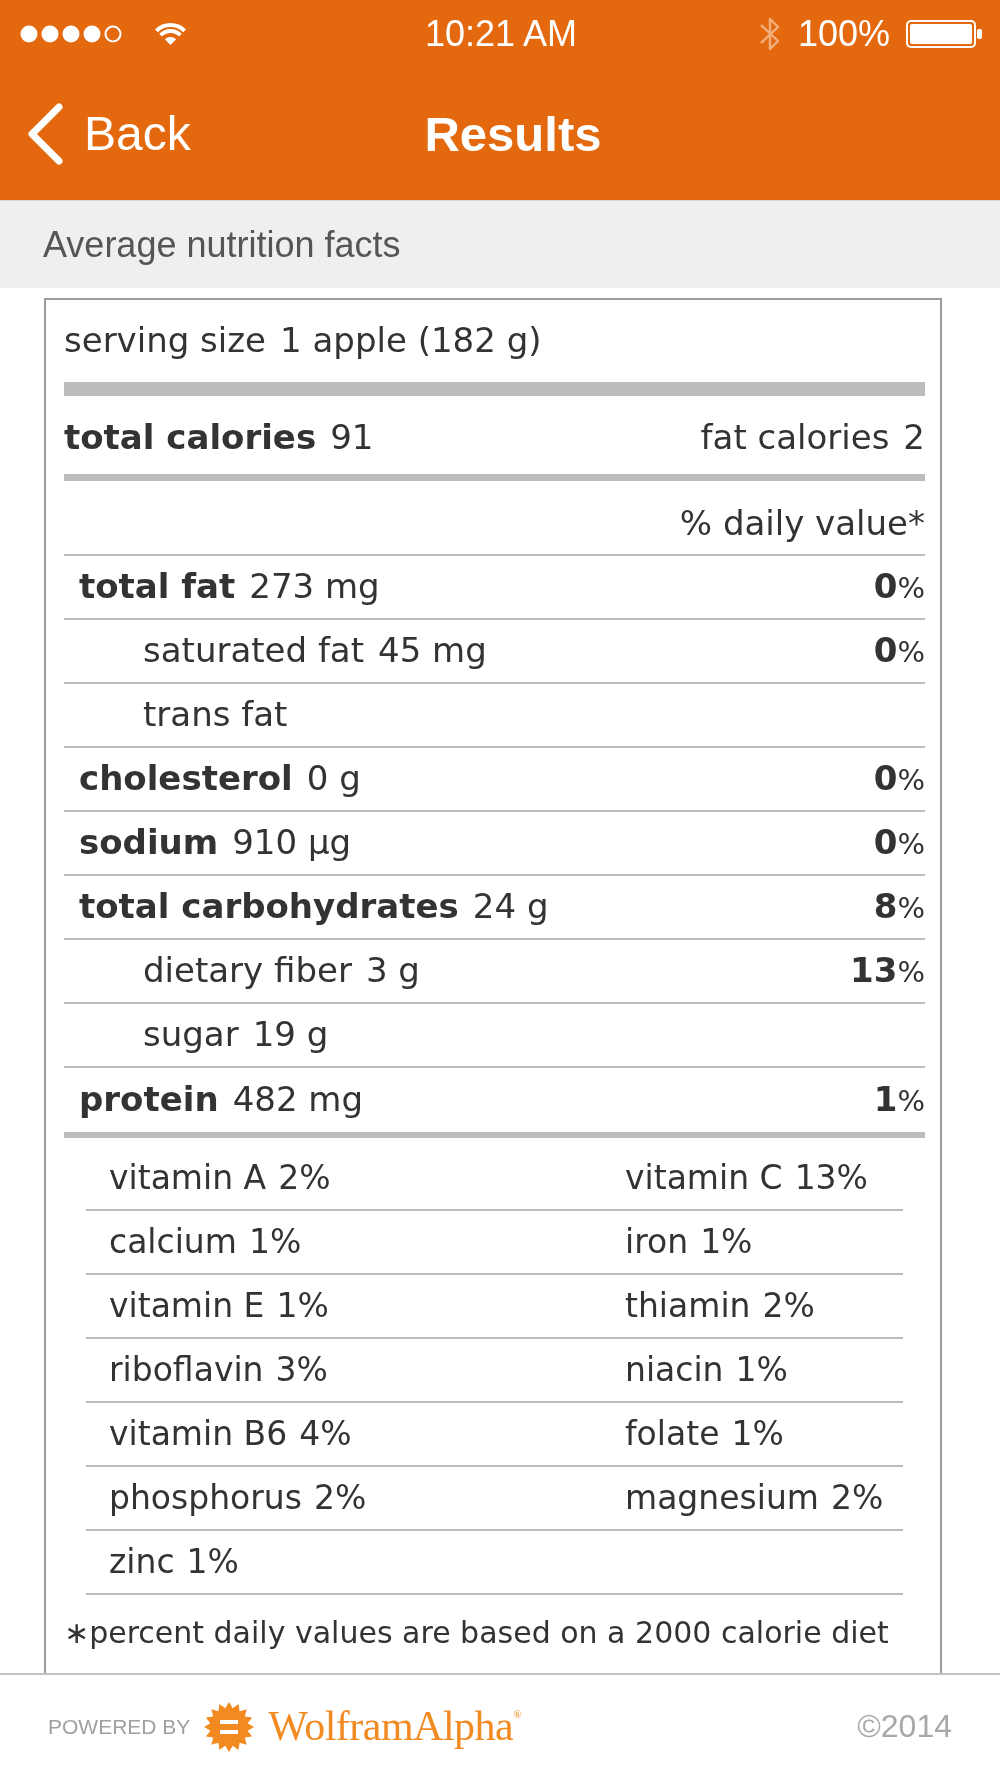 The height and width of the screenshot is (1778, 1000). I want to click on nutrient-amount: 273 mg, so click(314, 587).